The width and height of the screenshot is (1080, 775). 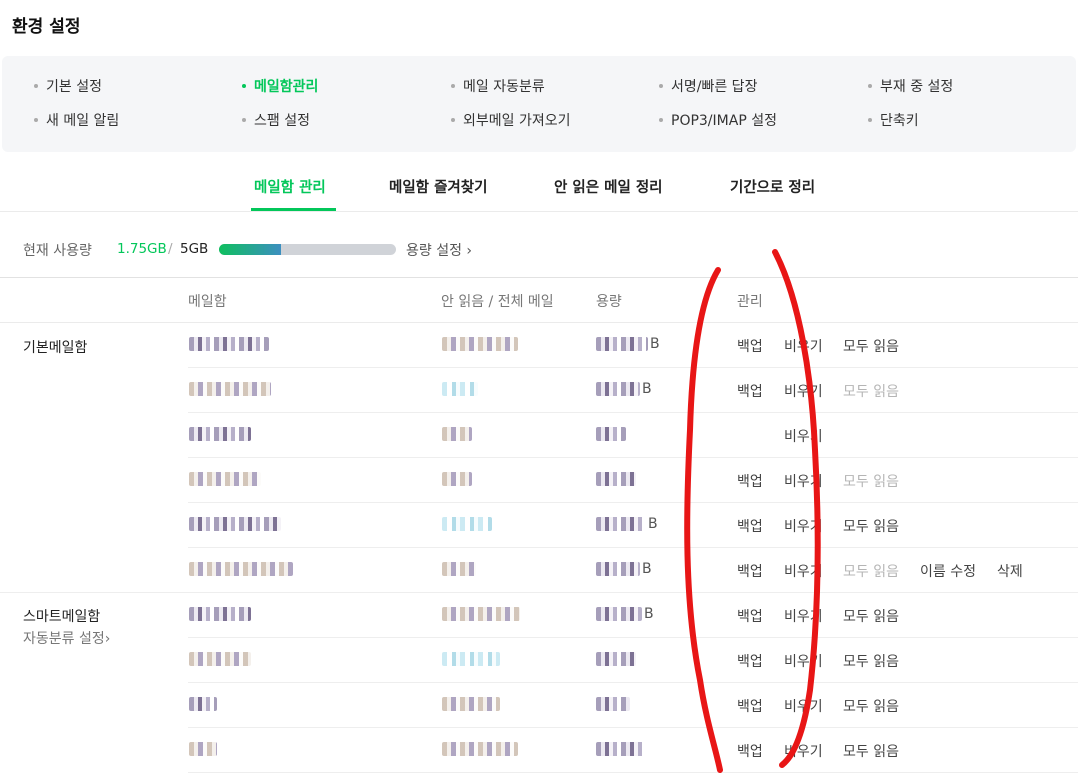 I want to click on usage-total: 5GB, so click(x=194, y=249).